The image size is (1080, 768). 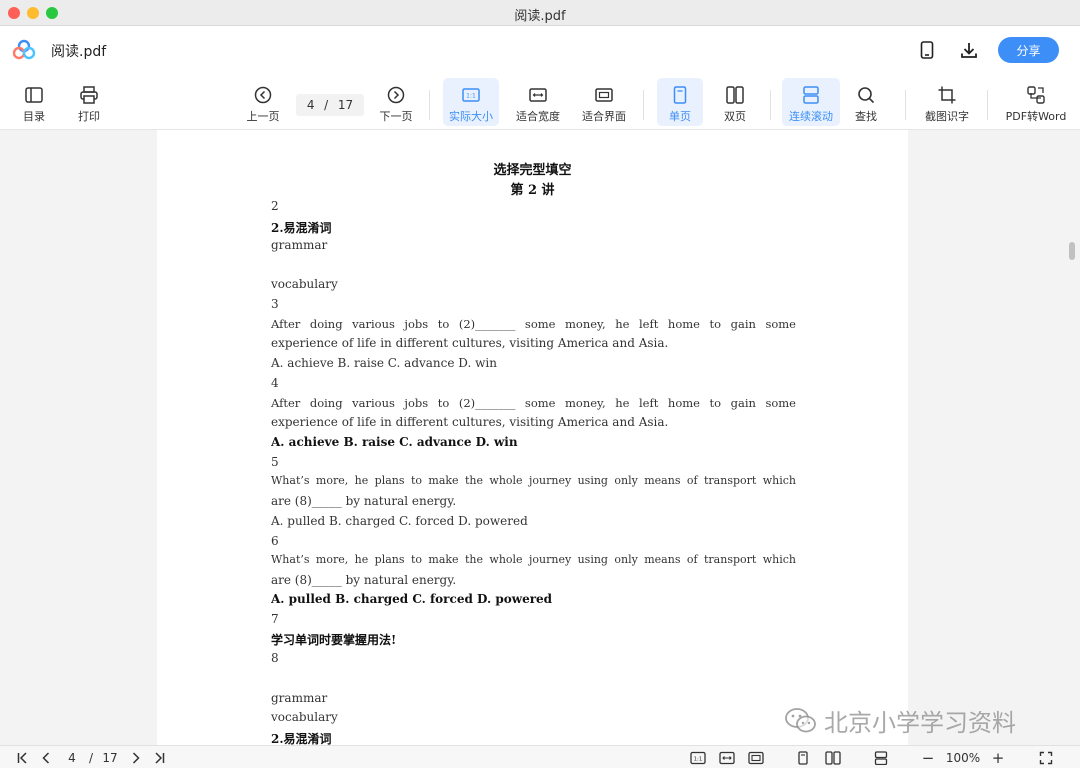 I want to click on toc-button: 目录, so click(x=34, y=102).